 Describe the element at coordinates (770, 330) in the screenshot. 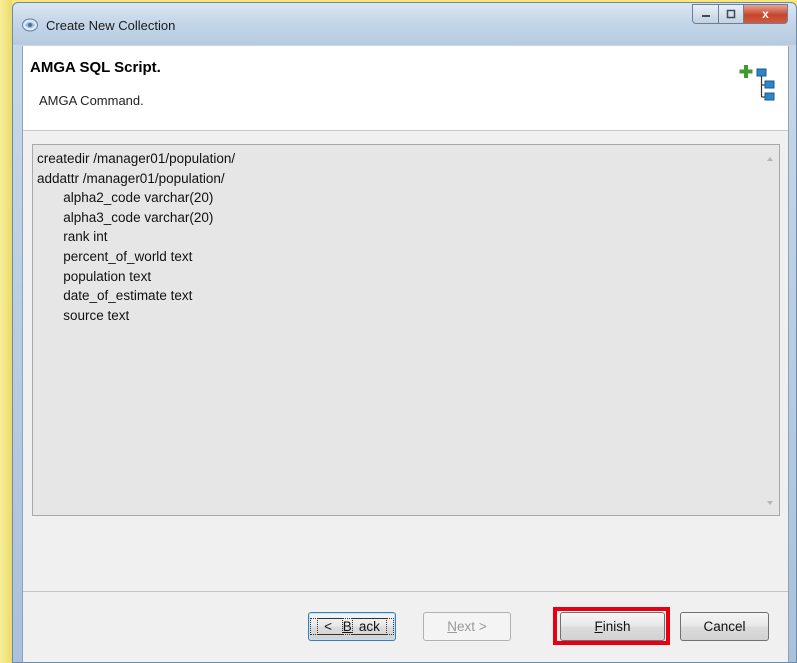

I see `vertical-scrollbar` at that location.